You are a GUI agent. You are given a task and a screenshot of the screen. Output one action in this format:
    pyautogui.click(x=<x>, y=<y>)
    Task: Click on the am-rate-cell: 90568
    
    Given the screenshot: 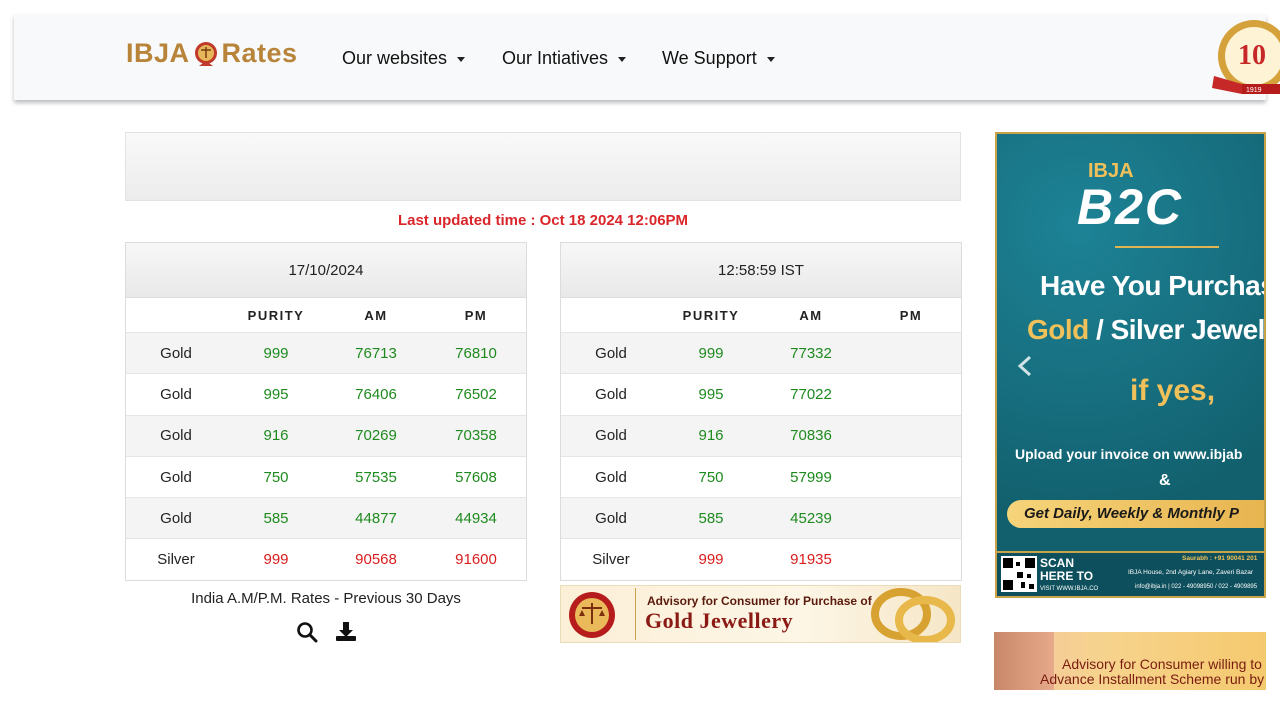 What is the action you would take?
    pyautogui.click(x=376, y=560)
    